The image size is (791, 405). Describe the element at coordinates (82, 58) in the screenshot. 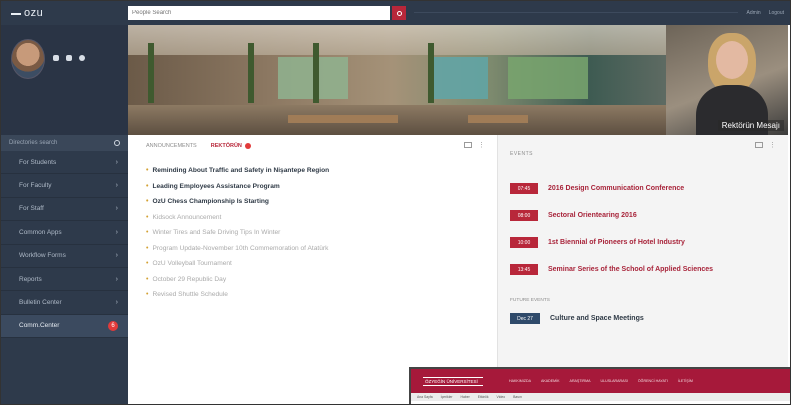

I see `settings-icon` at that location.